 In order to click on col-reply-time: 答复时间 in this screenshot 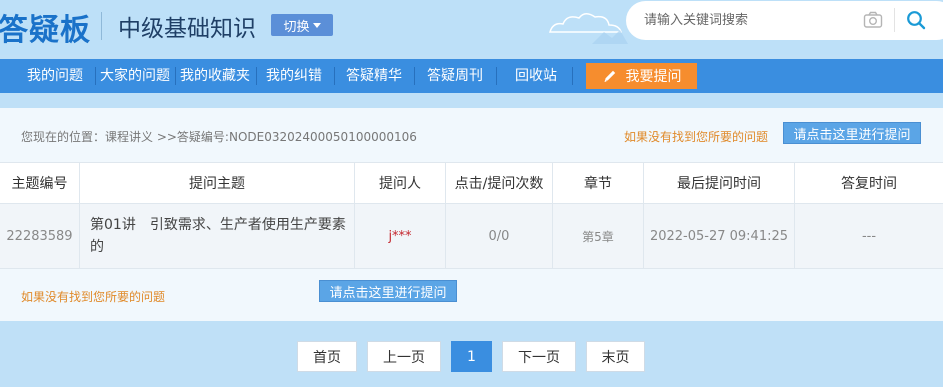, I will do `click(869, 184)`.